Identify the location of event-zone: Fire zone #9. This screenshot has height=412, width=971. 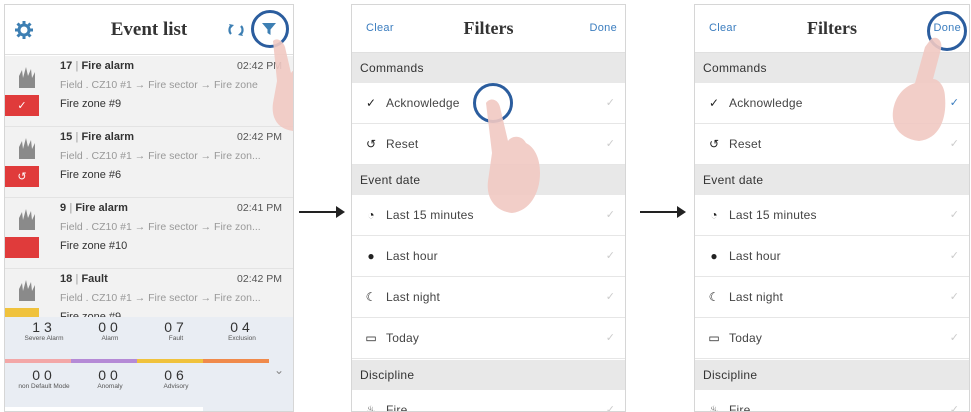
(91, 104).